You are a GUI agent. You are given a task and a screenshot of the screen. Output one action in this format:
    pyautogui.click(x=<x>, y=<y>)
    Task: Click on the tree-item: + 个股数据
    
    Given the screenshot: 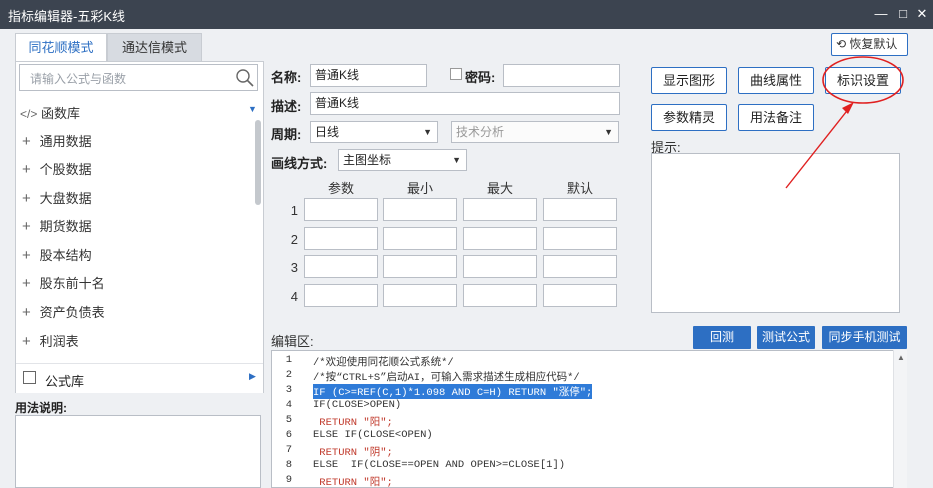 What is the action you would take?
    pyautogui.click(x=57, y=168)
    